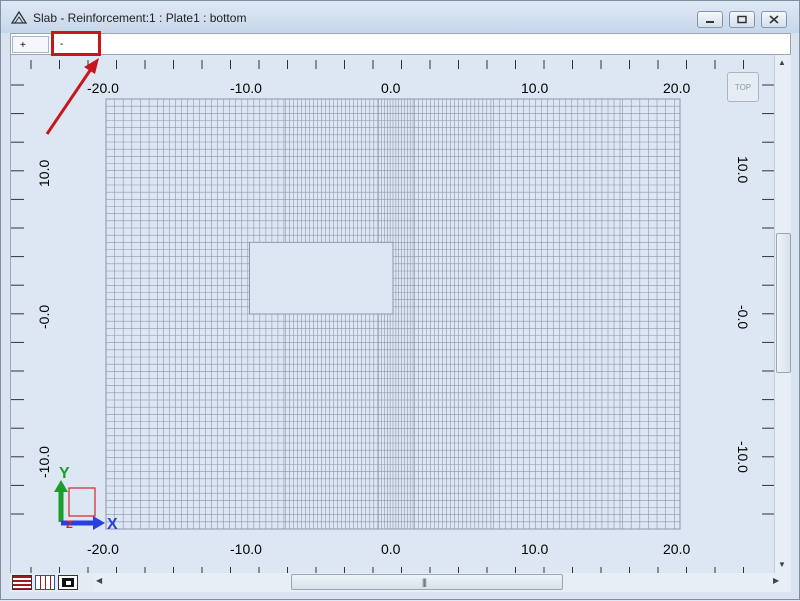 This screenshot has height=601, width=800. Describe the element at coordinates (743, 457) in the screenshot. I see `y-tick-right-3: -10.0` at that location.